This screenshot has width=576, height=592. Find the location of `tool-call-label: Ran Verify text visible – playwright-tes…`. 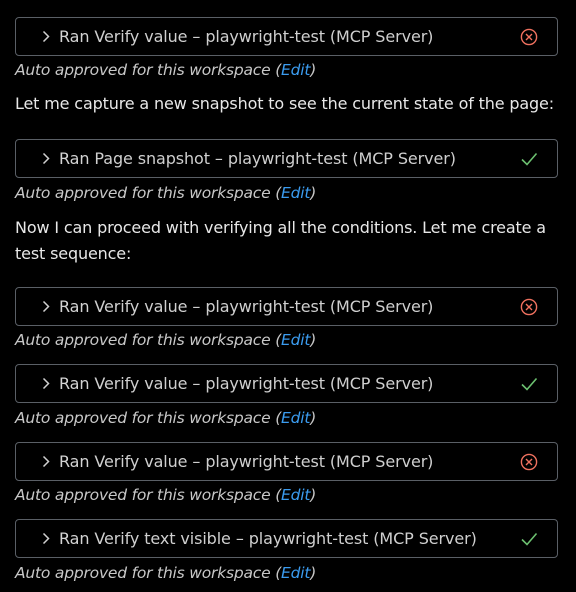

tool-call-label: Ran Verify text visible – playwright-tes… is located at coordinates (268, 538).